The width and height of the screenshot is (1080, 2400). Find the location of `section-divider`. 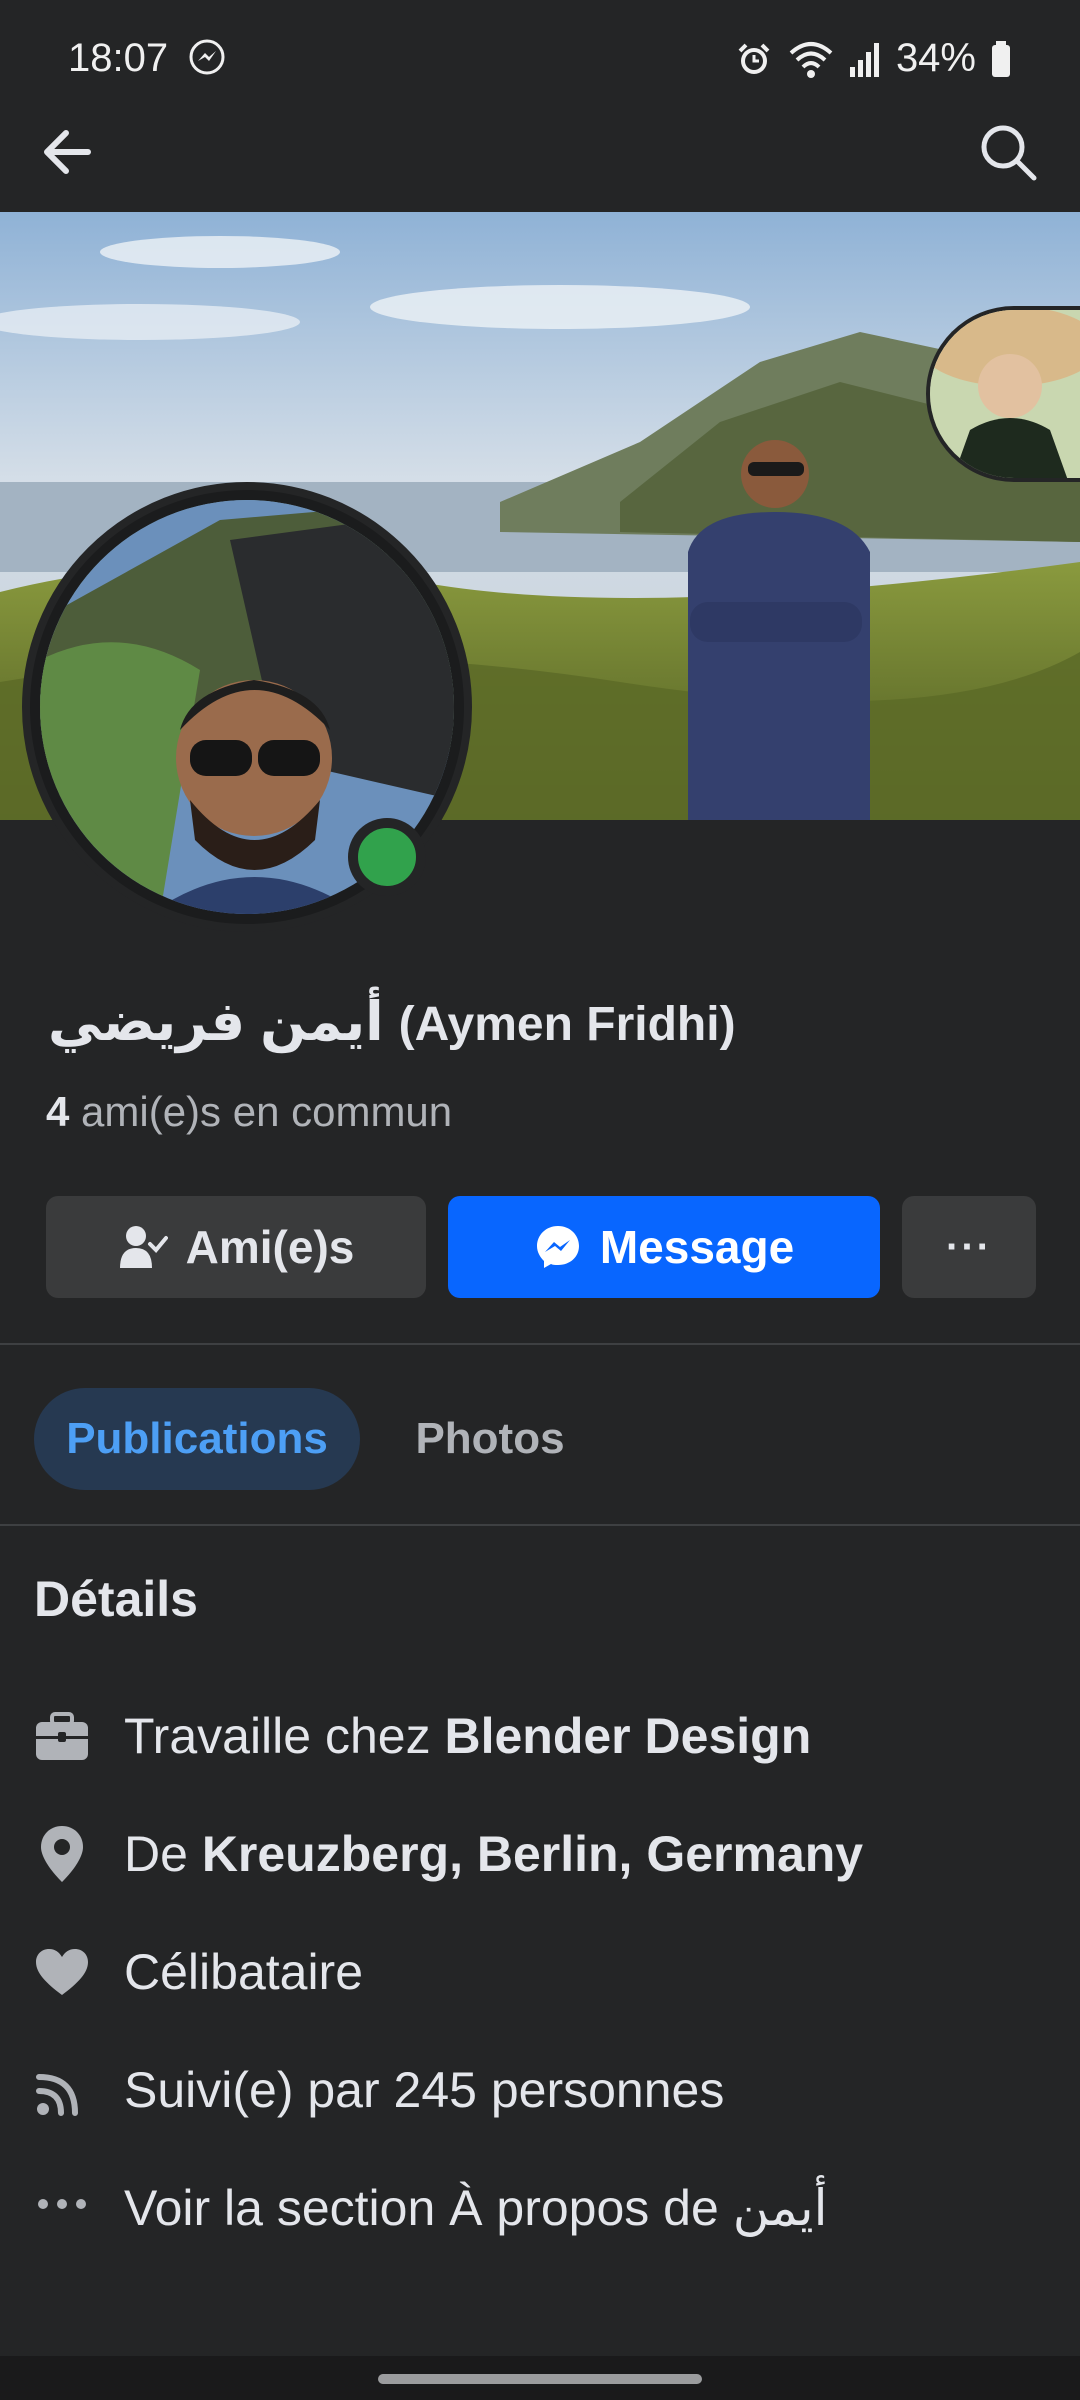

section-divider is located at coordinates (540, 1344).